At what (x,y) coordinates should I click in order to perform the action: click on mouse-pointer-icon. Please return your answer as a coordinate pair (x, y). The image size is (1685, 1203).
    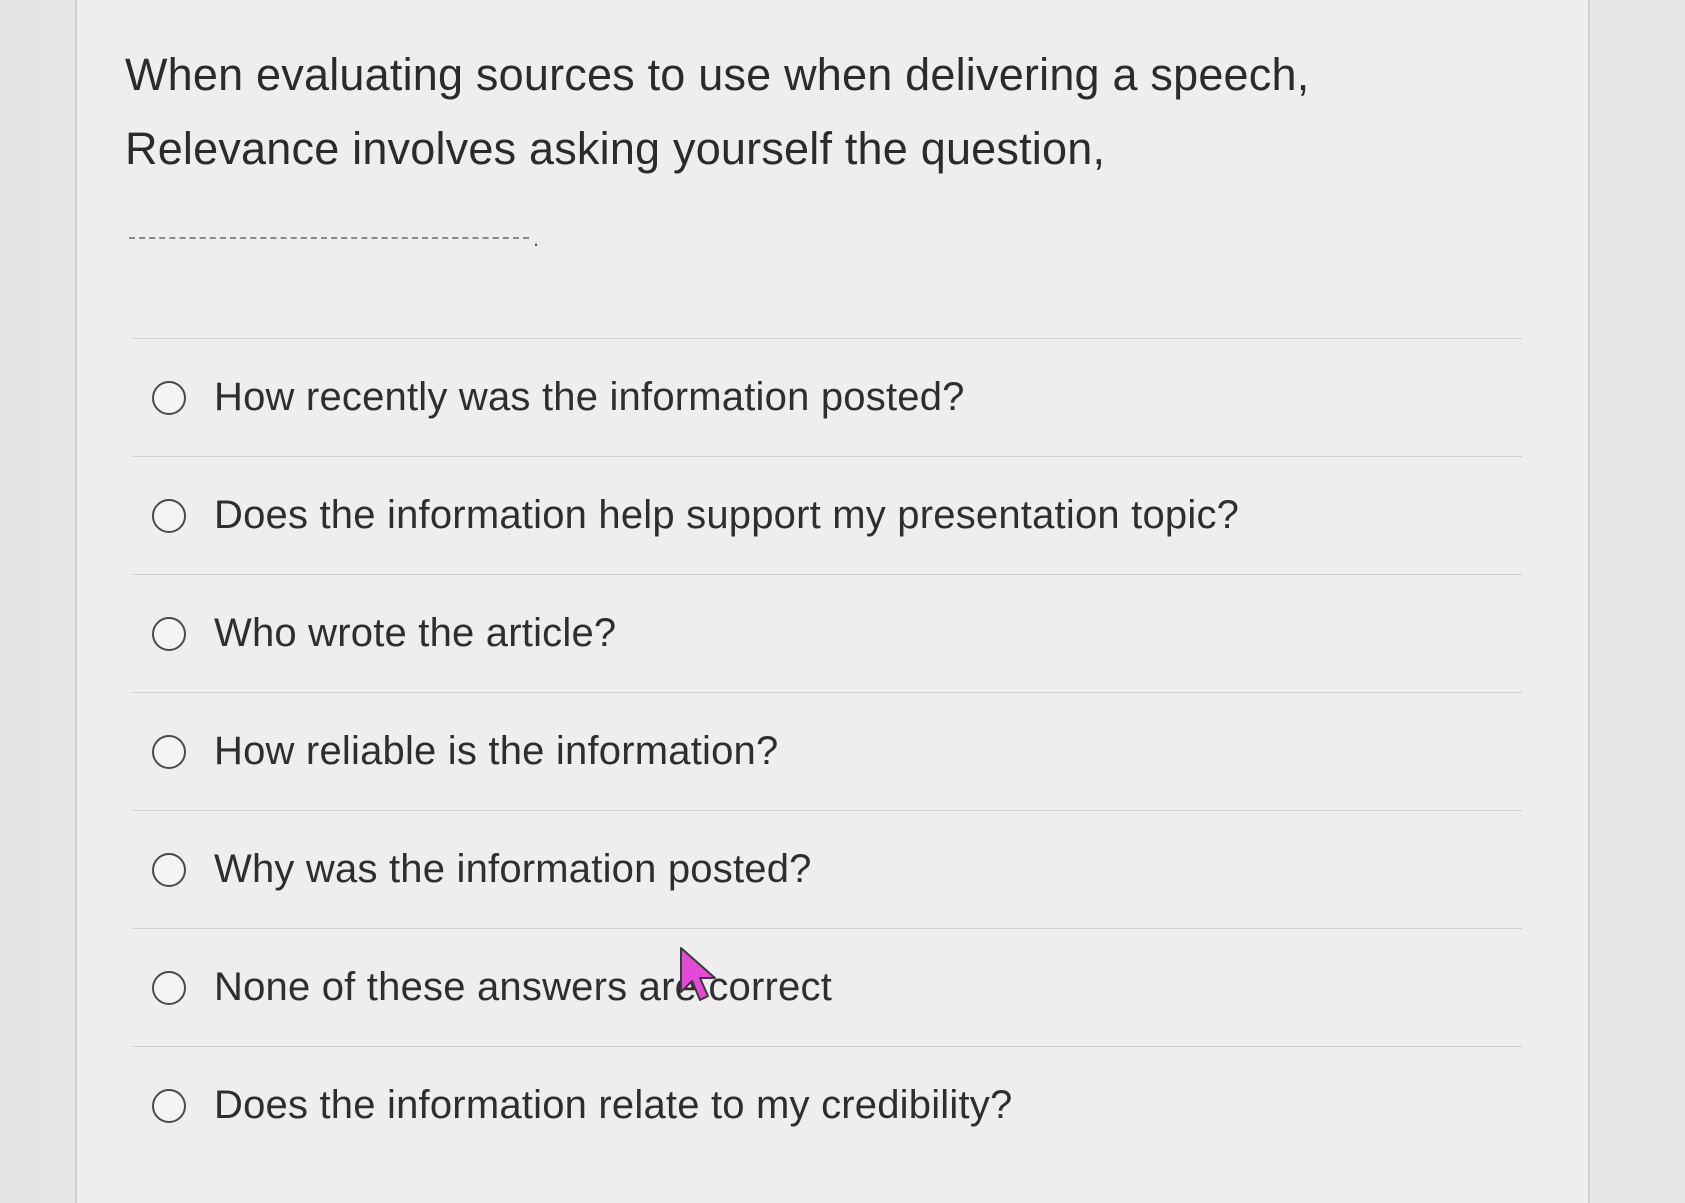
    Looking at the image, I should click on (698, 974).